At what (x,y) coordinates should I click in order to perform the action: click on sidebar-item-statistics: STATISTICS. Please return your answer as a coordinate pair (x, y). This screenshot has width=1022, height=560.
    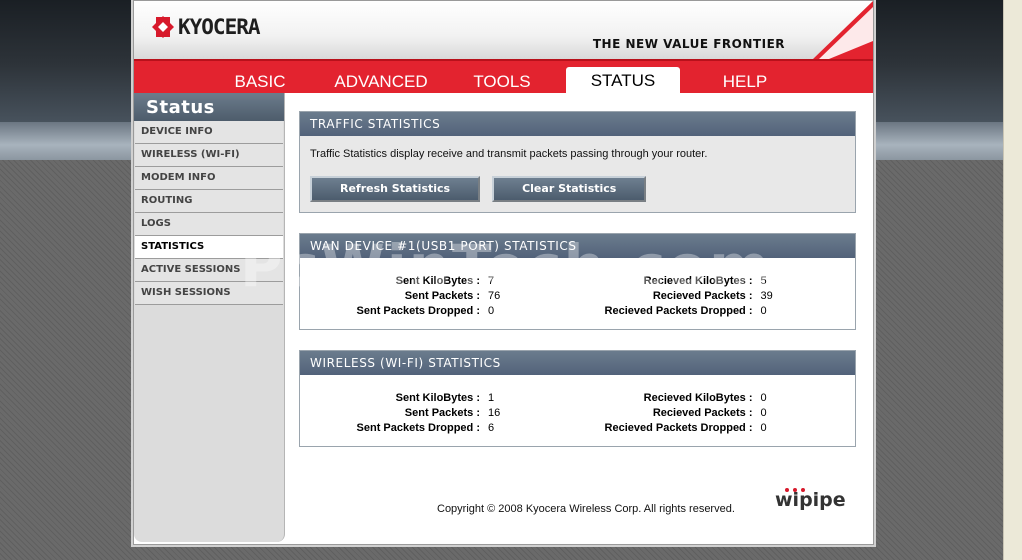
    Looking at the image, I should click on (209, 247).